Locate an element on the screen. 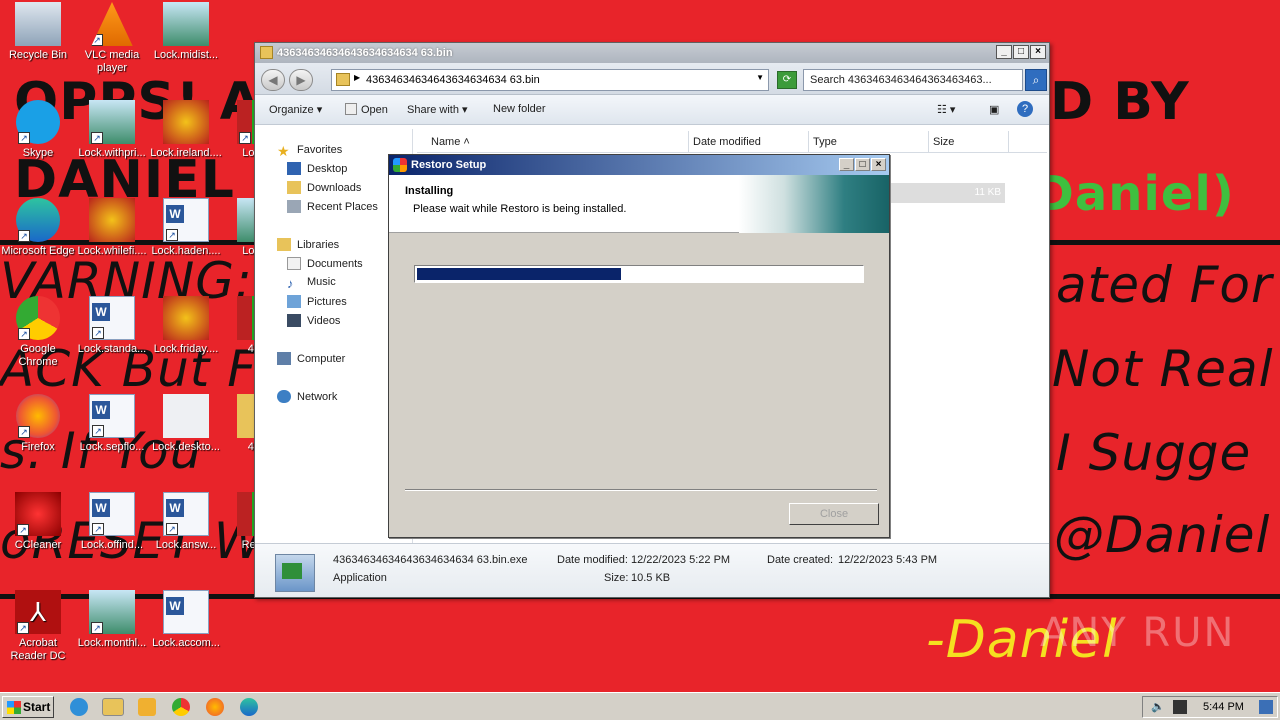 This screenshot has height=720, width=1280. recent-places-icon is located at coordinates (294, 206).